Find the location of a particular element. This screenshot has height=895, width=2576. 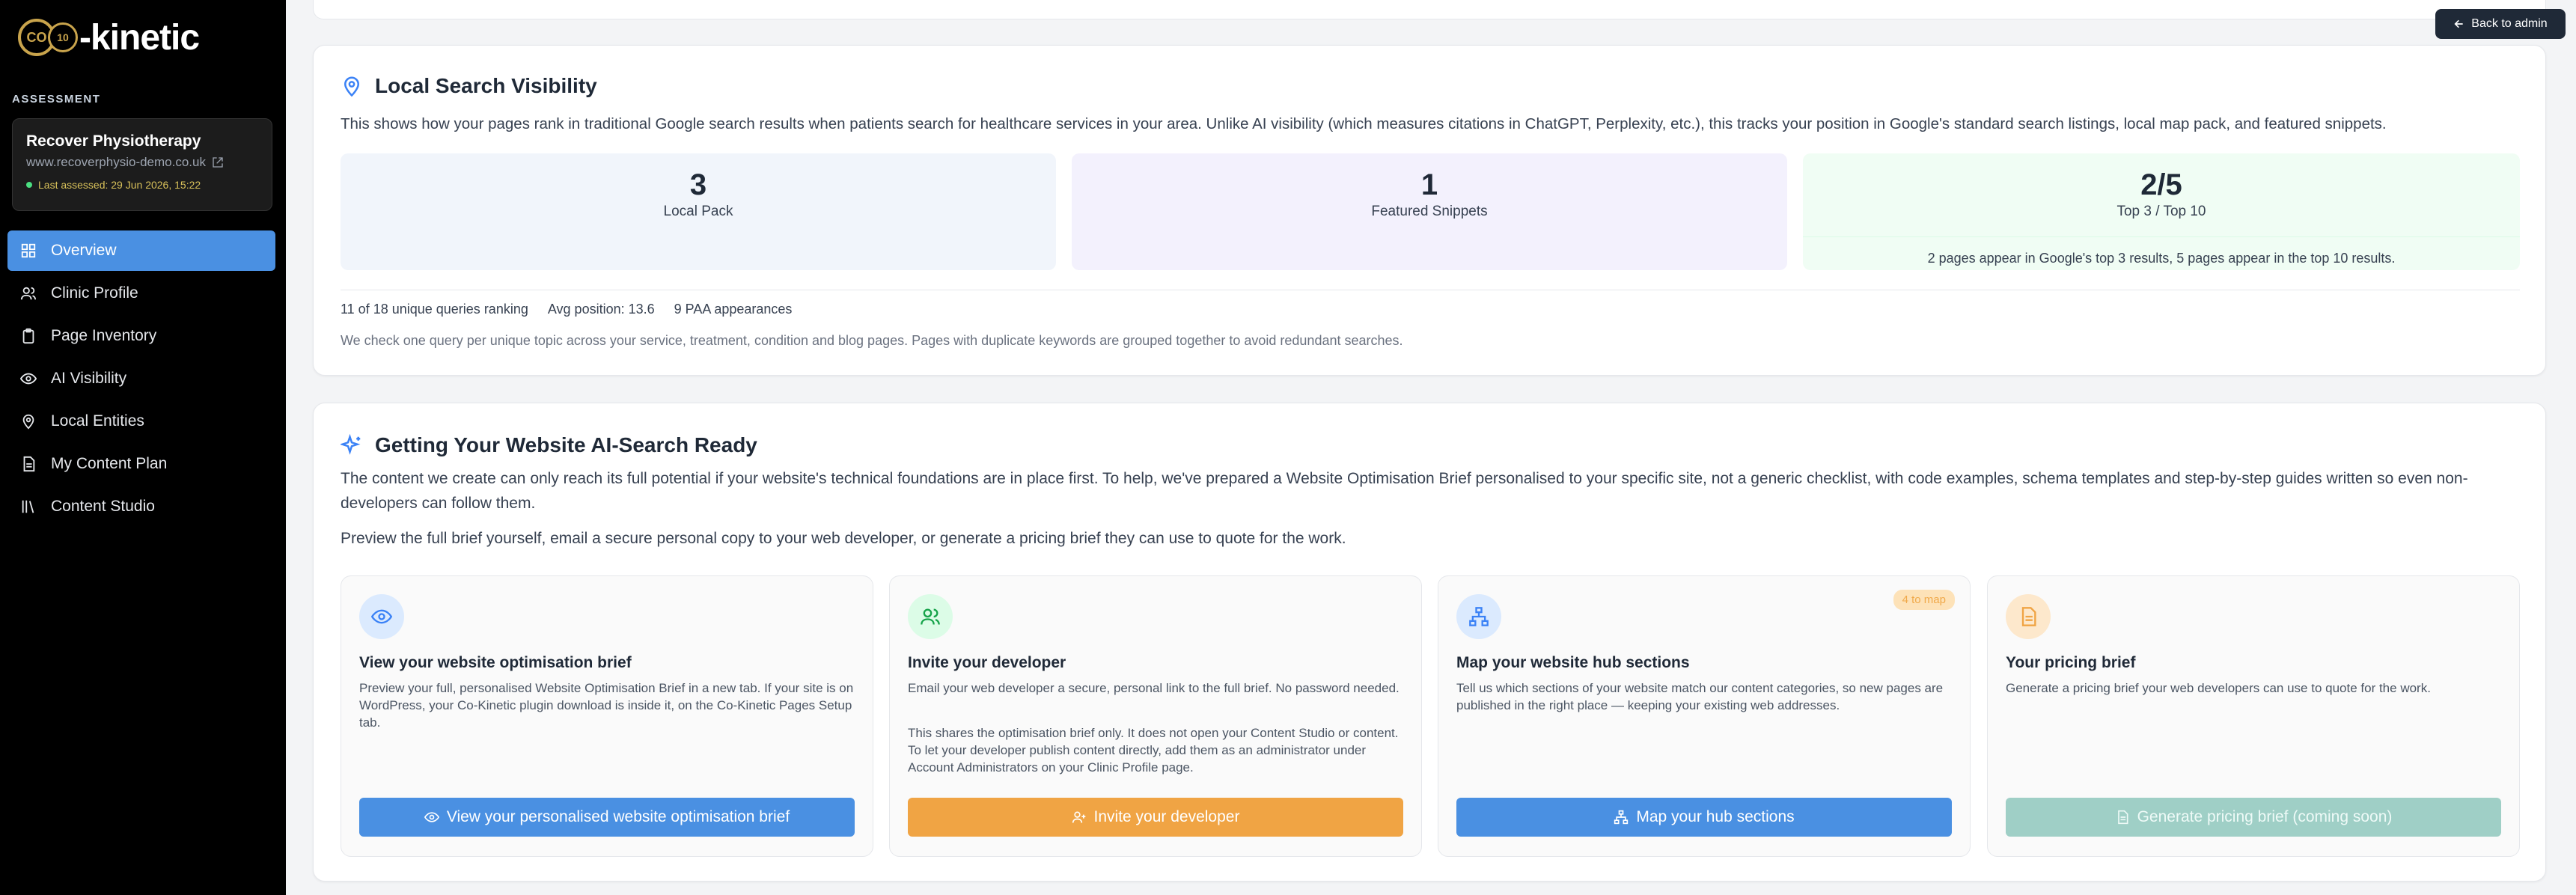

user-plus-icon is located at coordinates (1078, 817).